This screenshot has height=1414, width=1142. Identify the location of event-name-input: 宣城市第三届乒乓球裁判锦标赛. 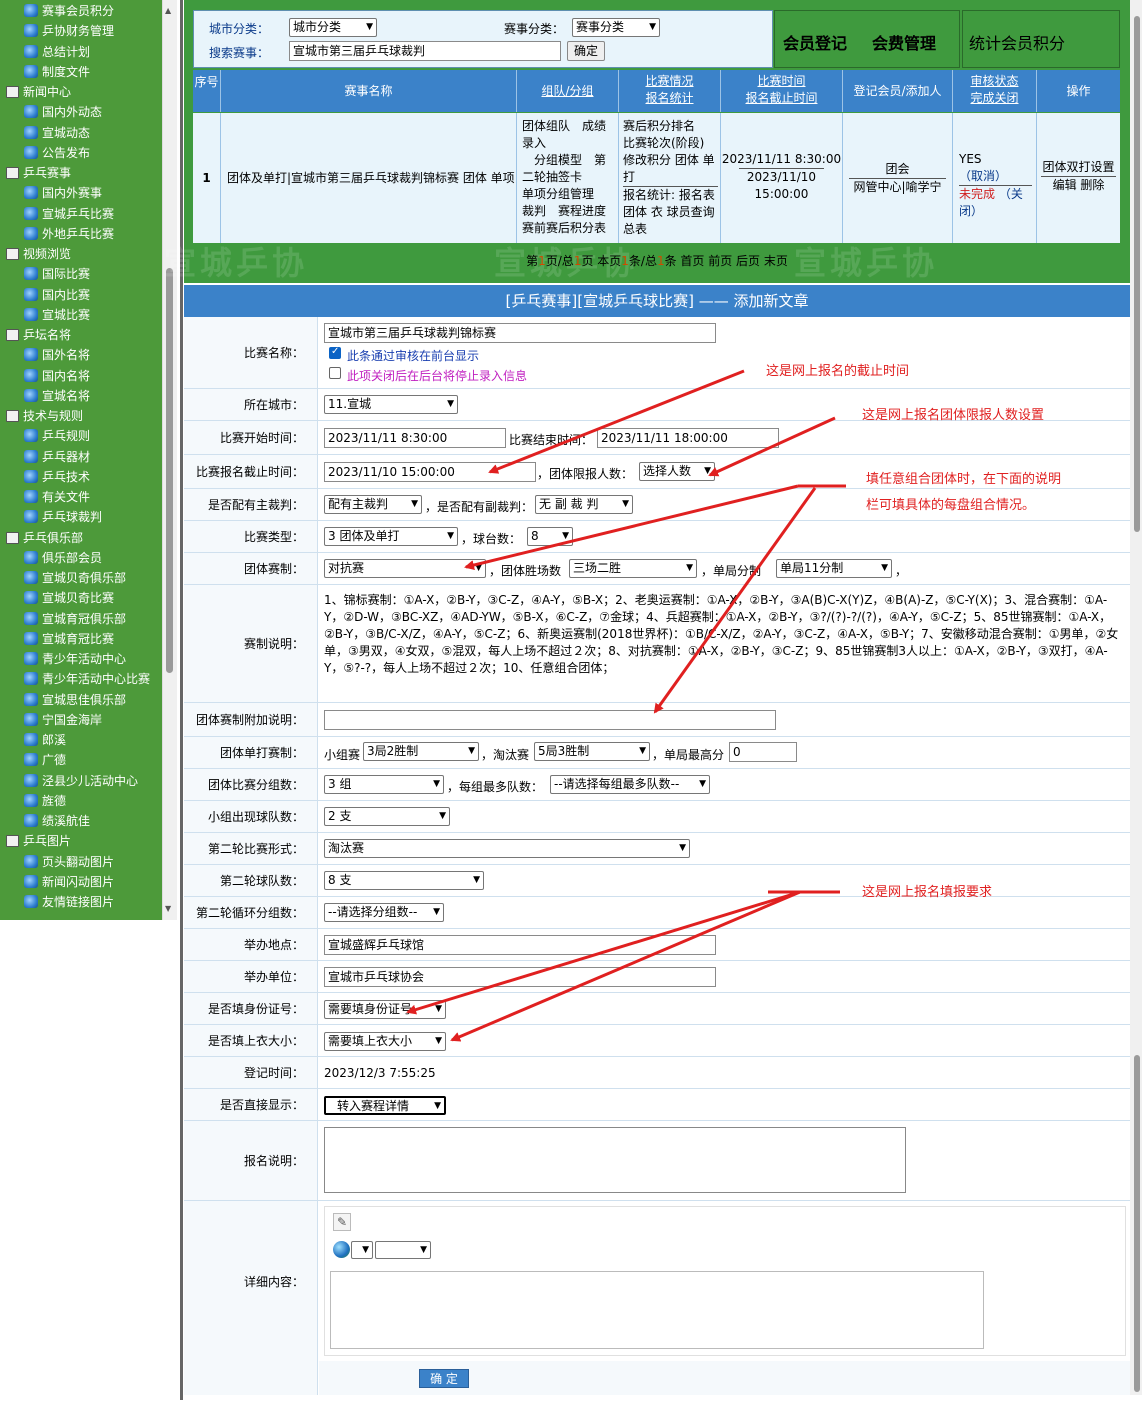
(520, 333).